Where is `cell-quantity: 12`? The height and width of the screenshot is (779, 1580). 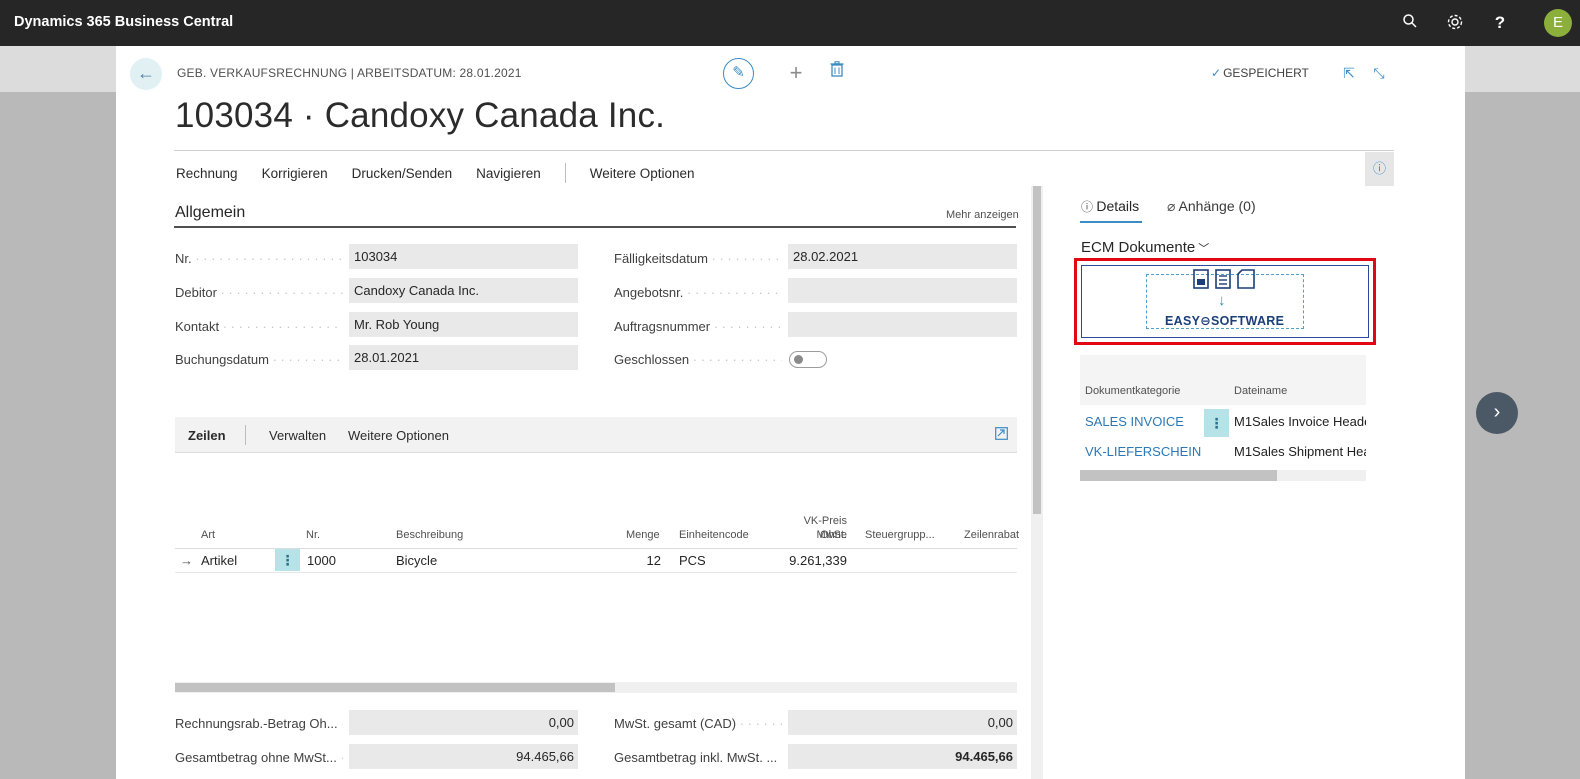 cell-quantity: 12 is located at coordinates (636, 560).